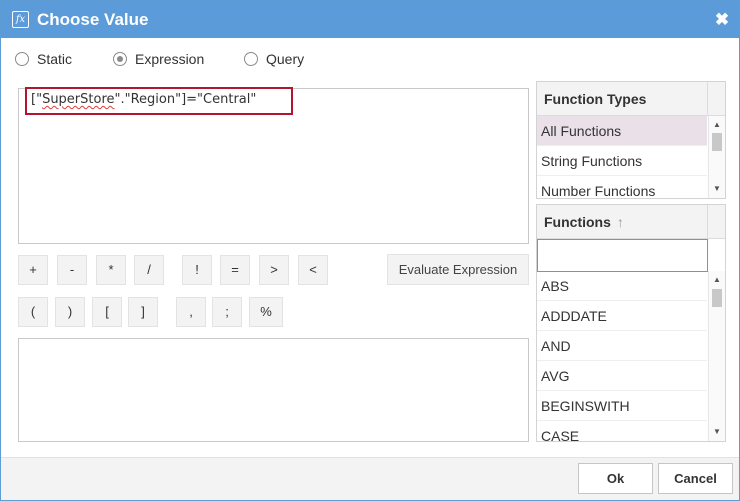  I want to click on operator-greater-than-button: >, so click(274, 270).